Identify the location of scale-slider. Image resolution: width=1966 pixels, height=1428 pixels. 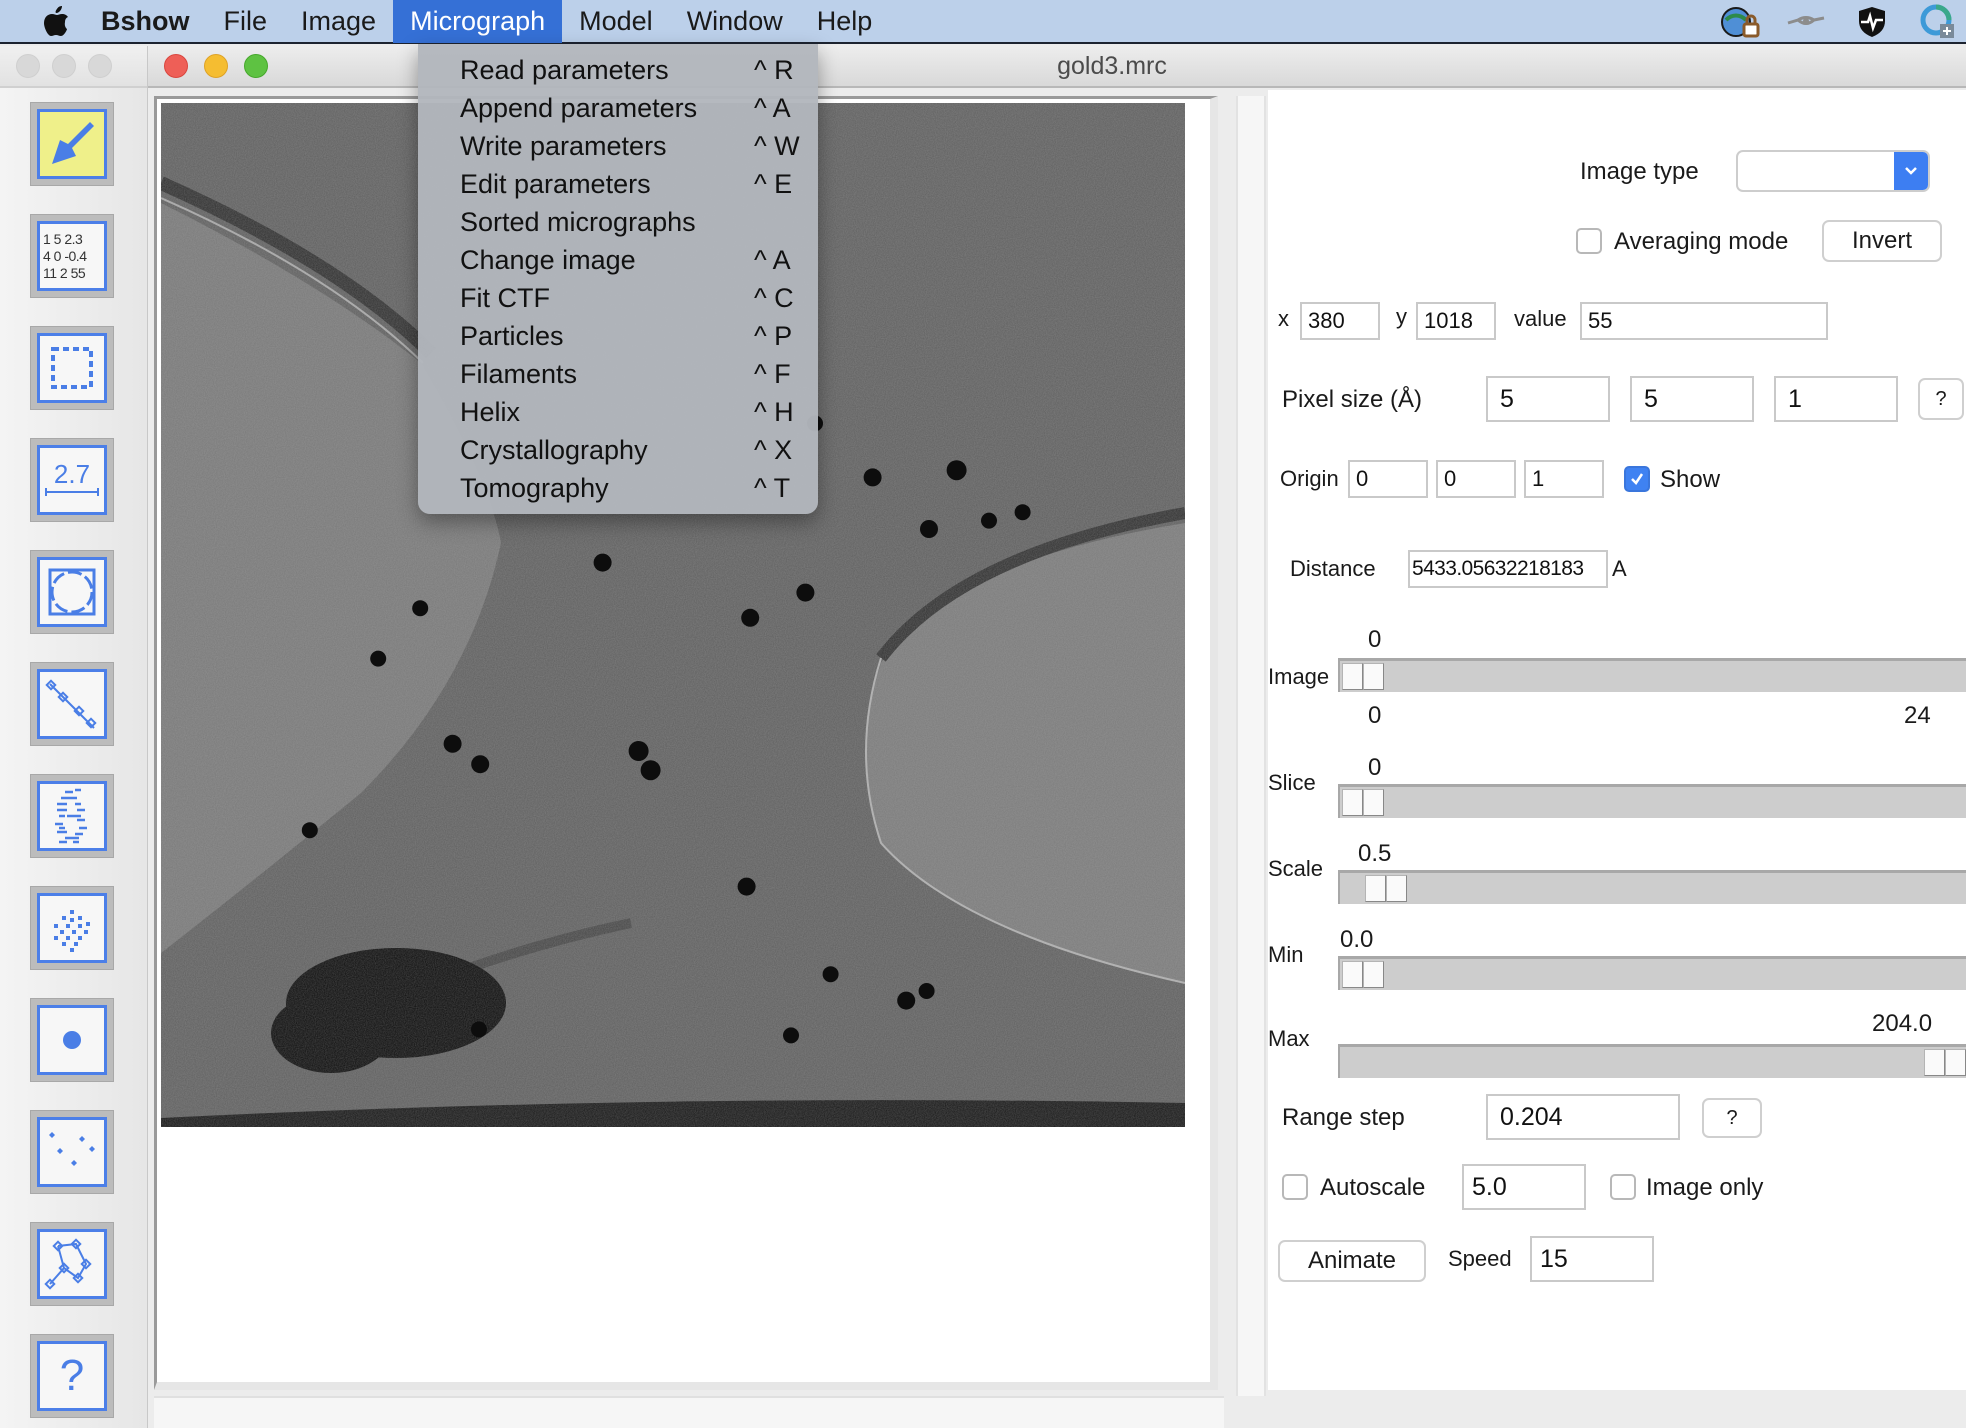
(1652, 887).